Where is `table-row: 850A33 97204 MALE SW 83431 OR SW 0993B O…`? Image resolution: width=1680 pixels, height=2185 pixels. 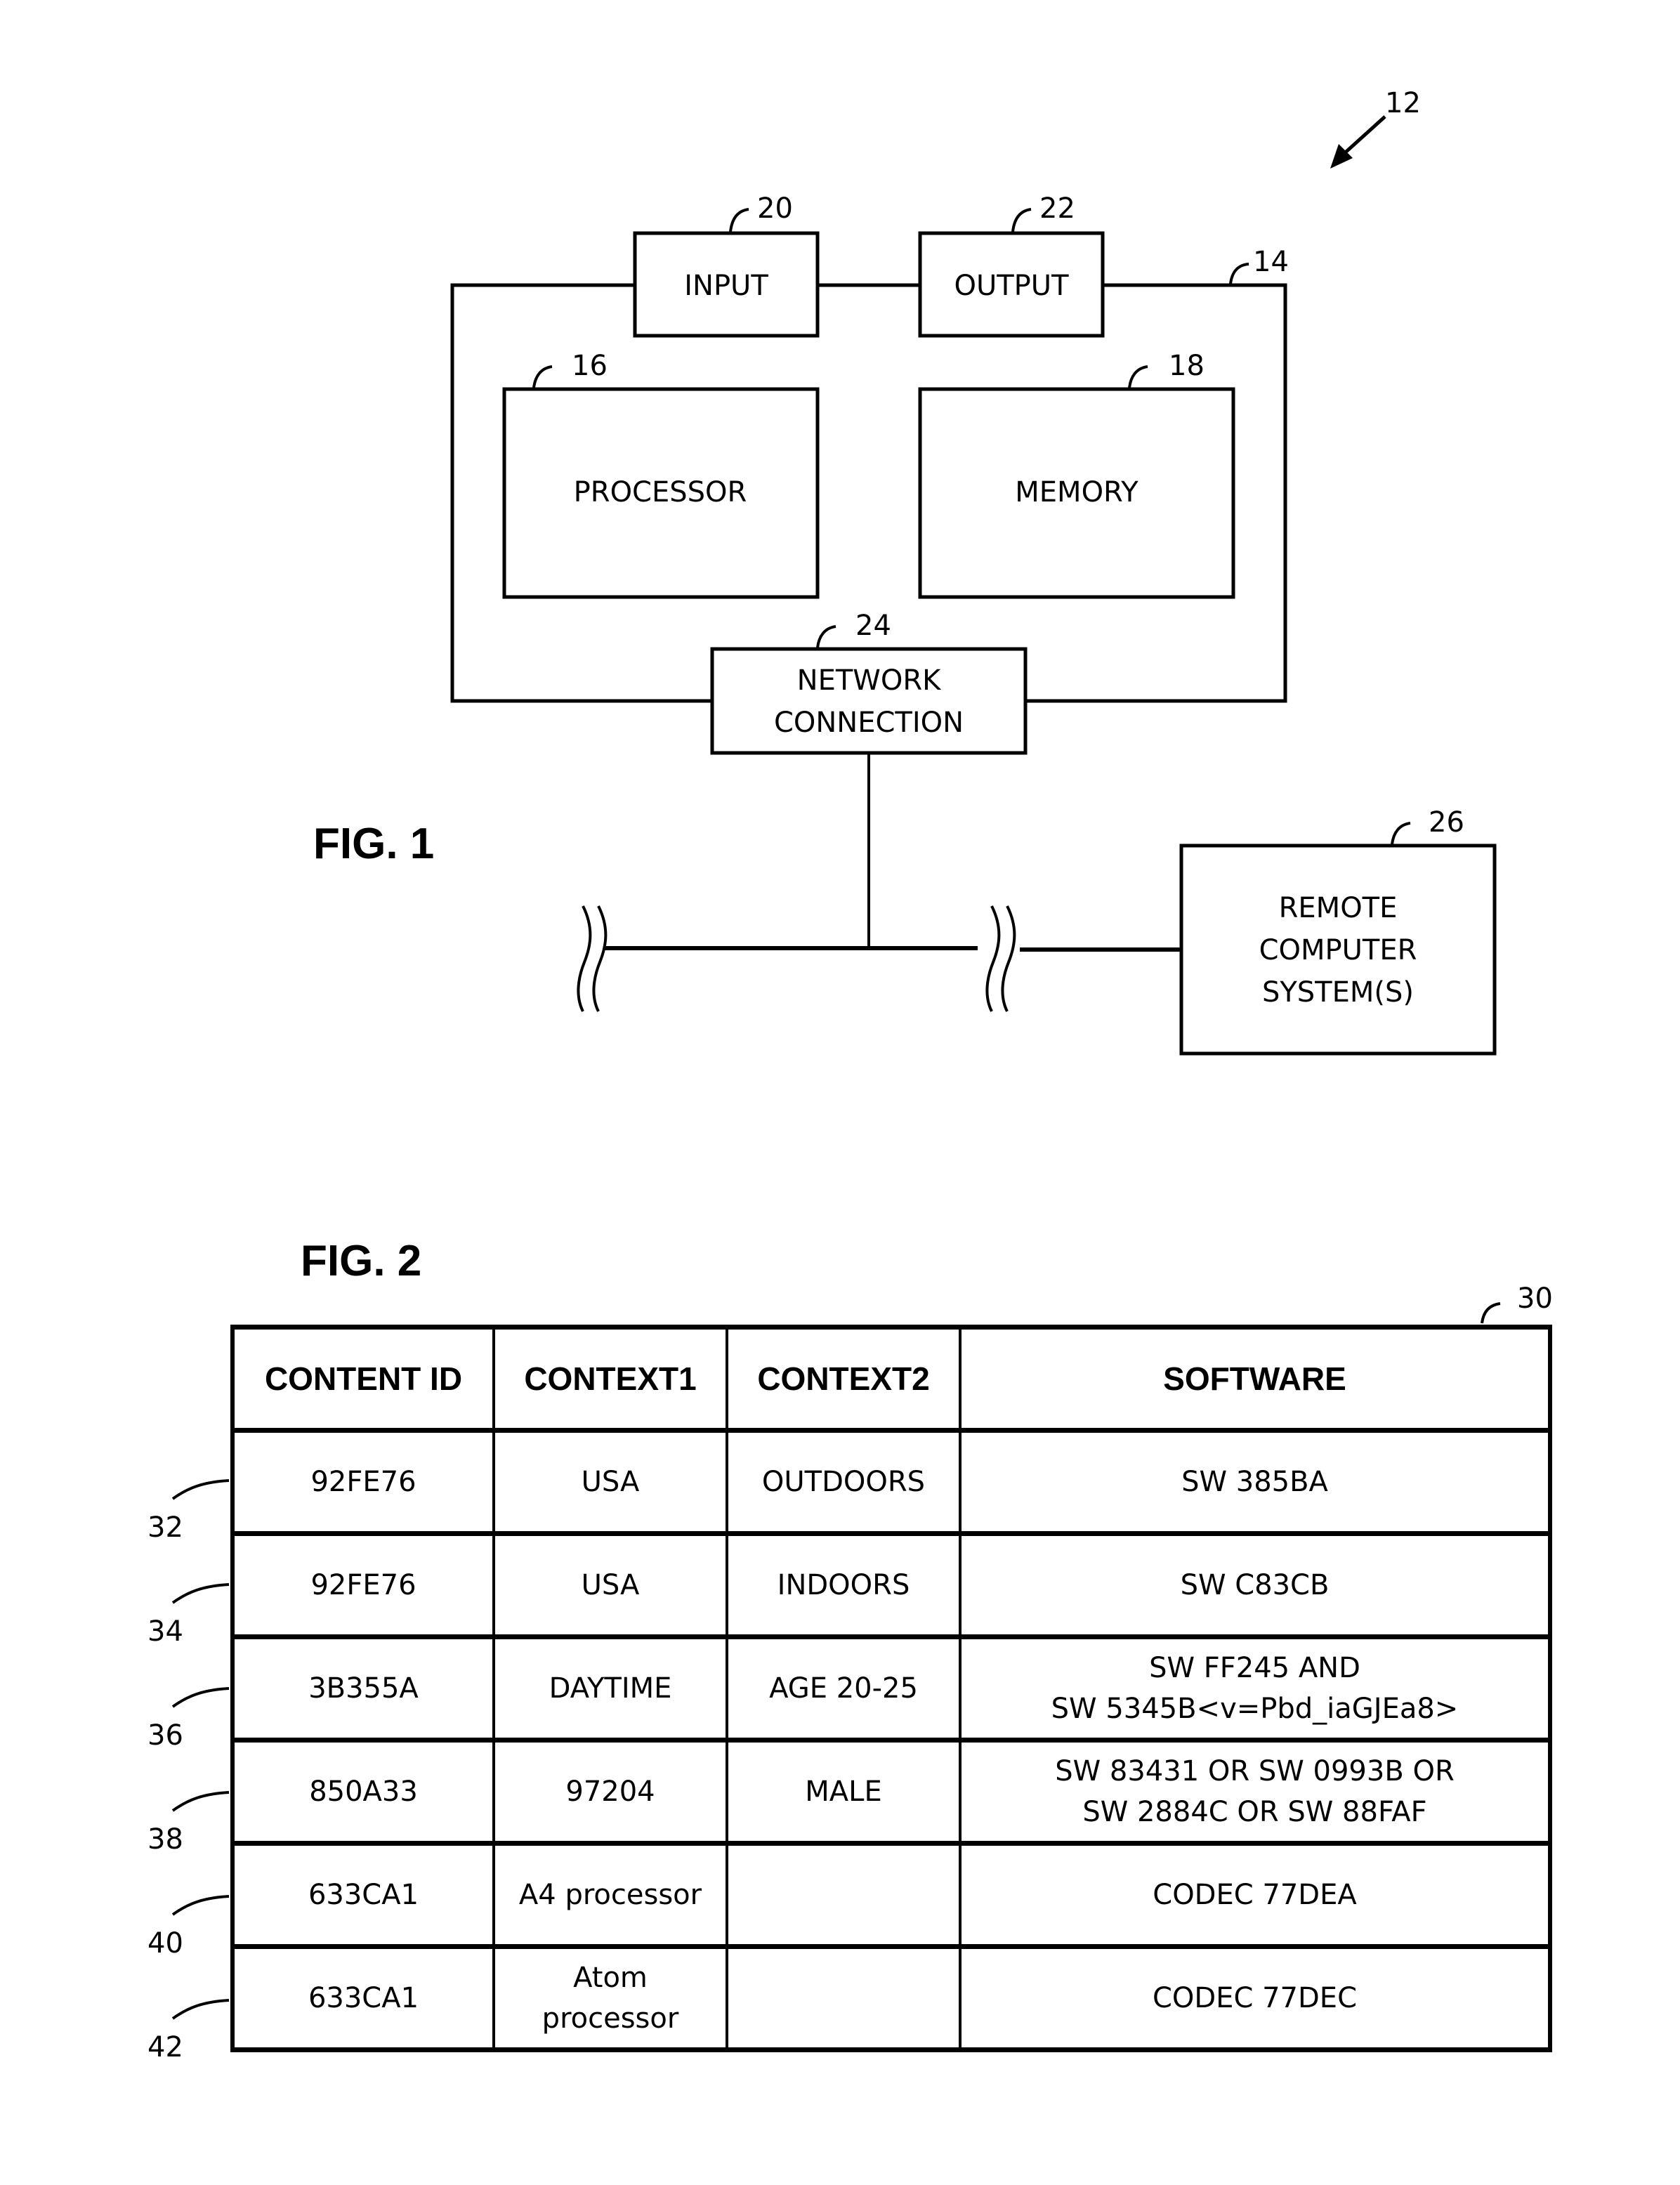
table-row: 850A33 97204 MALE SW 83431 OR SW 0993B O… is located at coordinates (891, 1791).